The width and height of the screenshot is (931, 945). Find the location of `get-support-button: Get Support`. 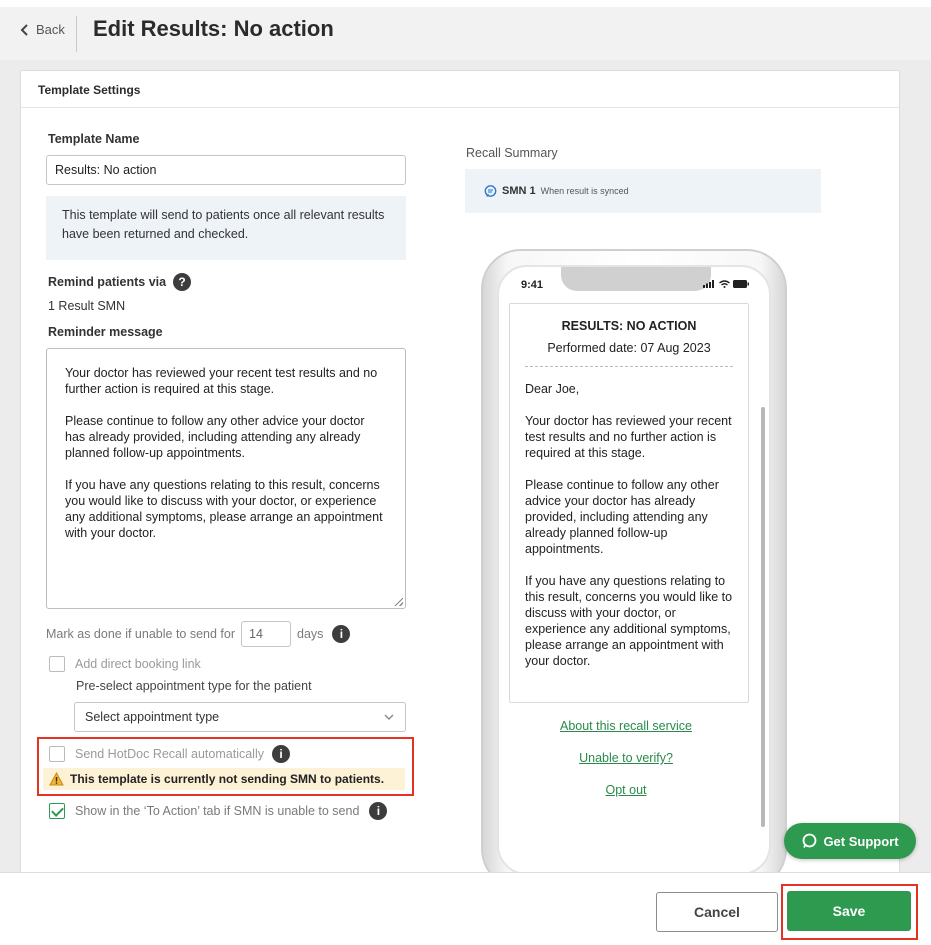

get-support-button: Get Support is located at coordinates (850, 841).